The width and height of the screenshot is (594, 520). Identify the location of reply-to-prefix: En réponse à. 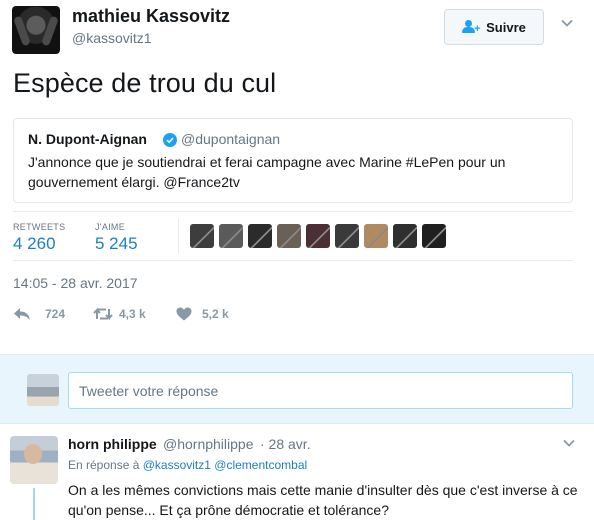
(104, 465).